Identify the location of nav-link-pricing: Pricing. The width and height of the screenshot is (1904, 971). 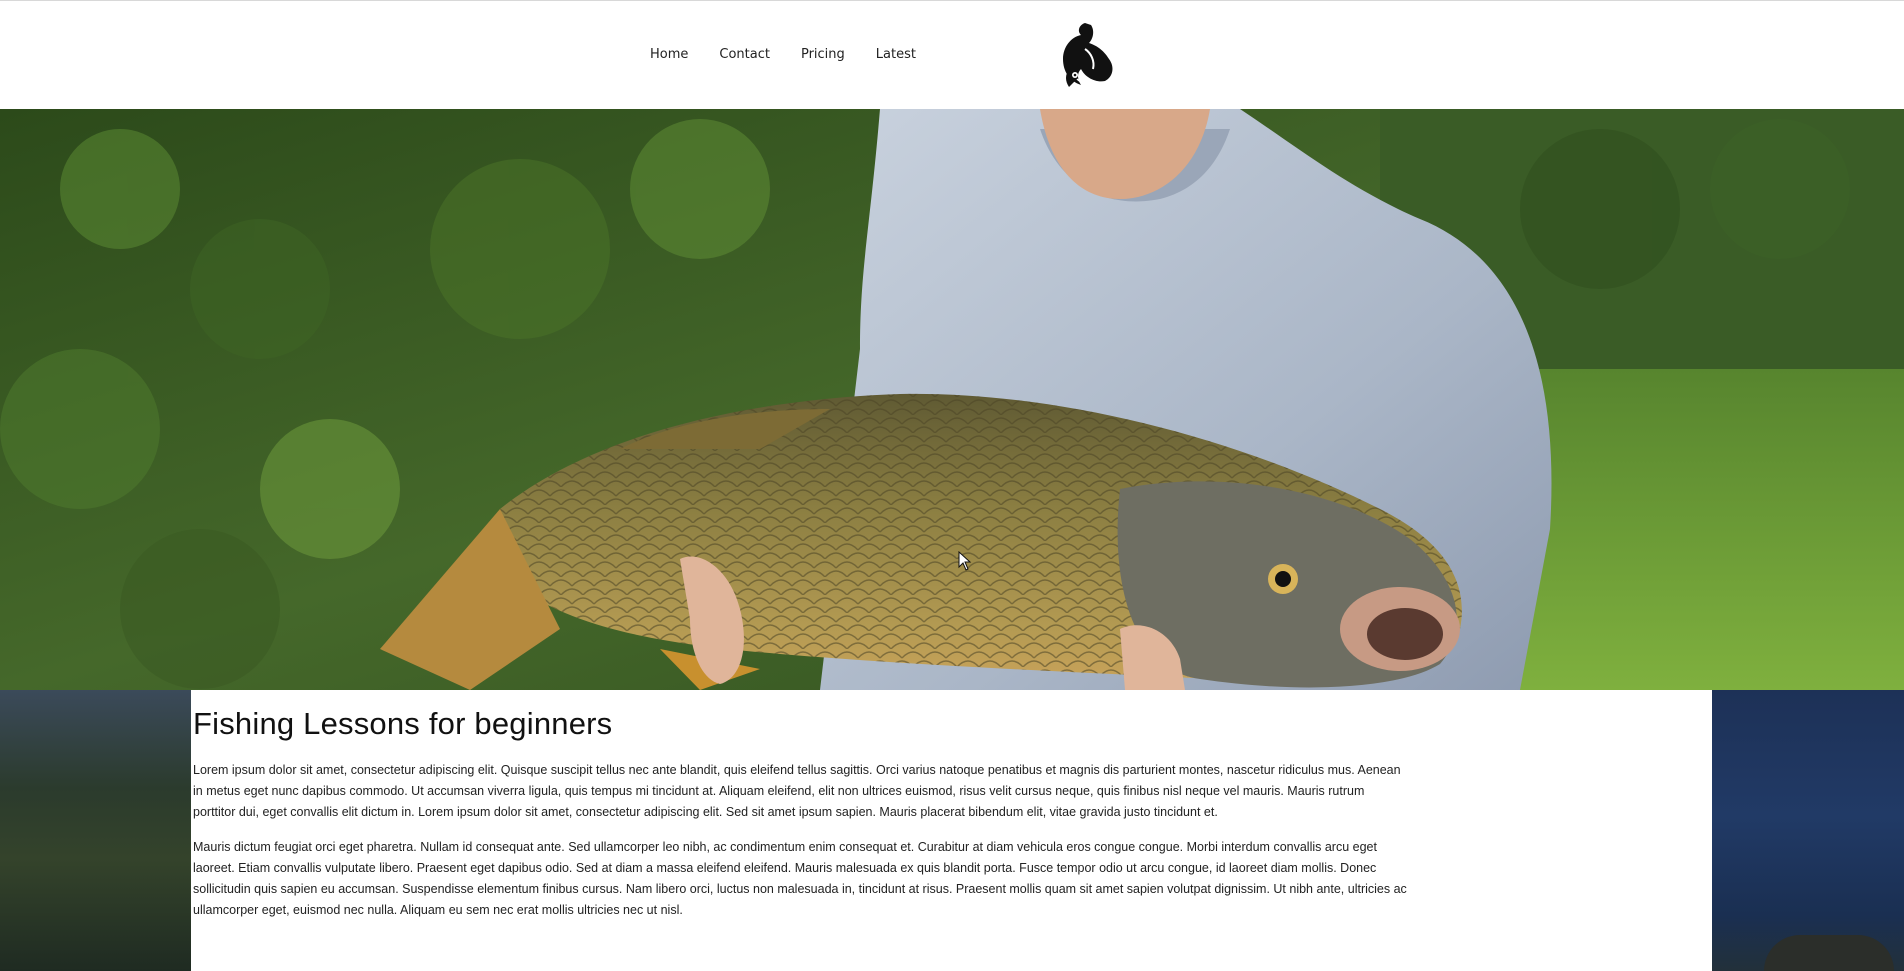
(823, 54).